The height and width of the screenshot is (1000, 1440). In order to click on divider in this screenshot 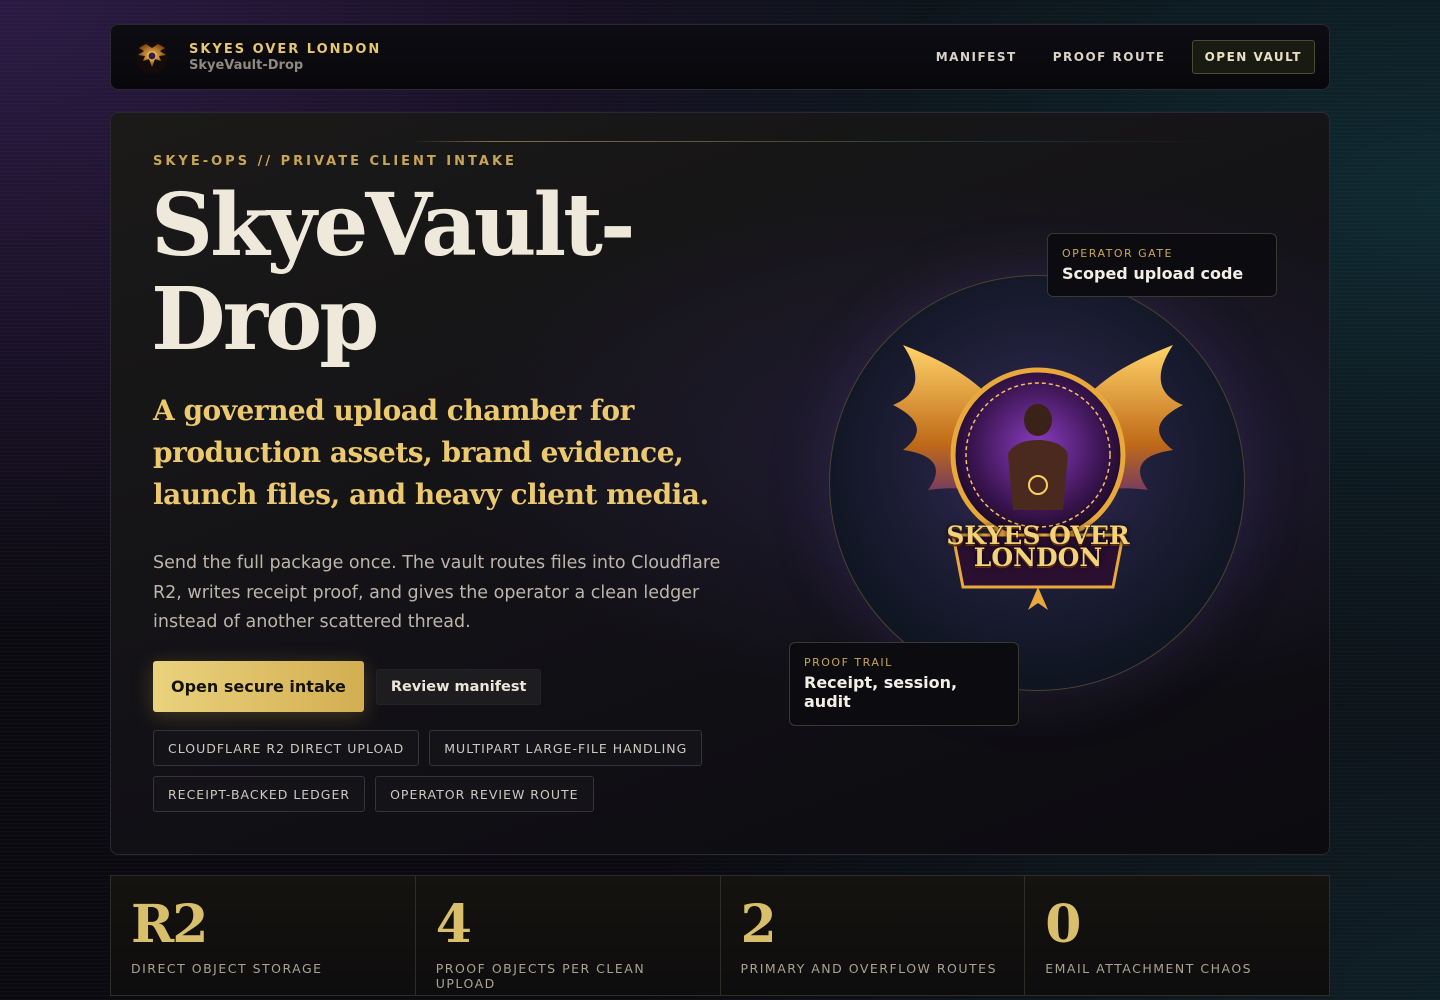, I will do `click(821, 141)`.